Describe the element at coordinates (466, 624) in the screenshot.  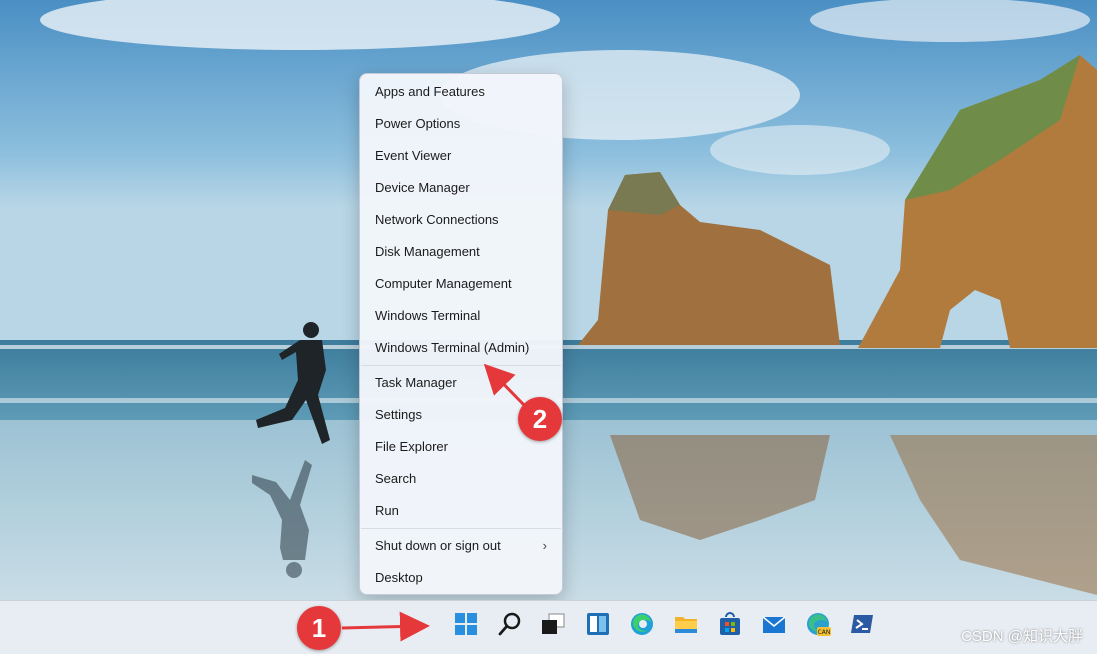
I see `windows-start-icon` at that location.